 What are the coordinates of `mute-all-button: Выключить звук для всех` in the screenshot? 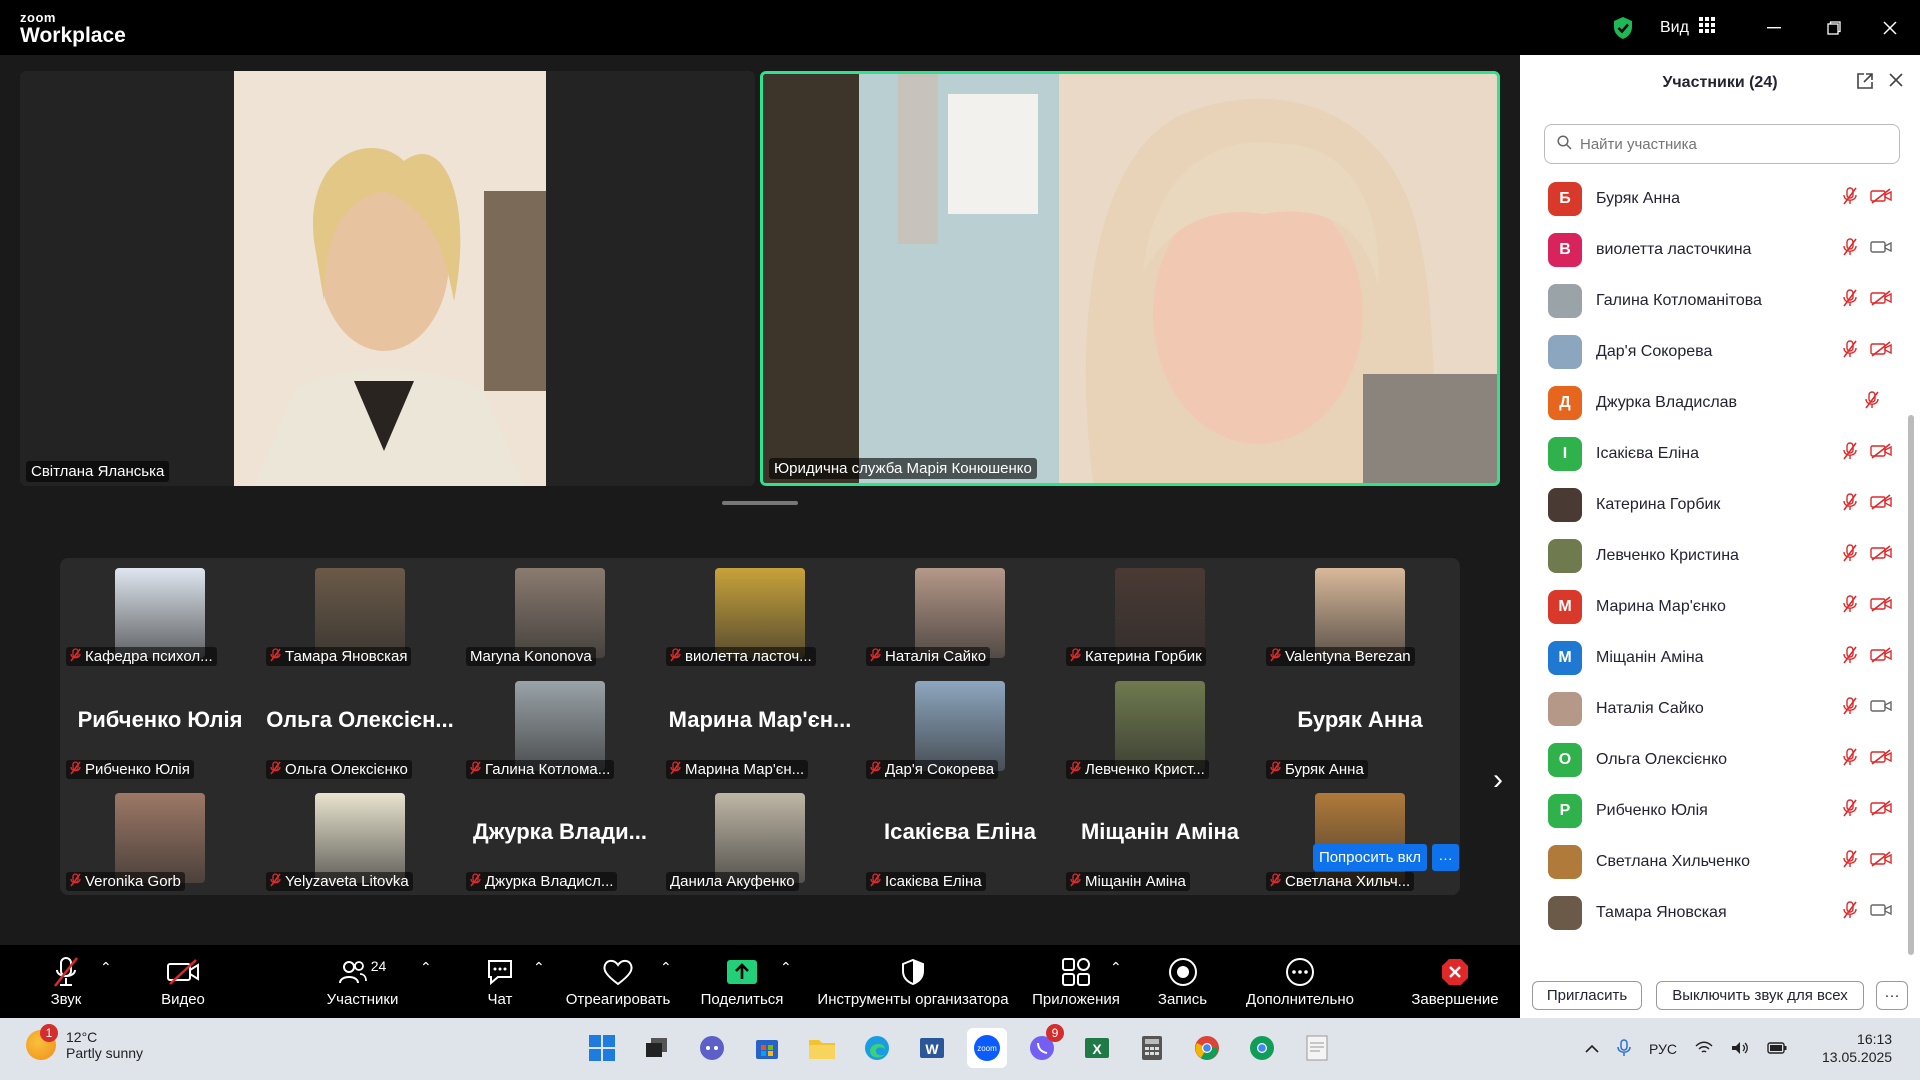 It's located at (1760, 995).